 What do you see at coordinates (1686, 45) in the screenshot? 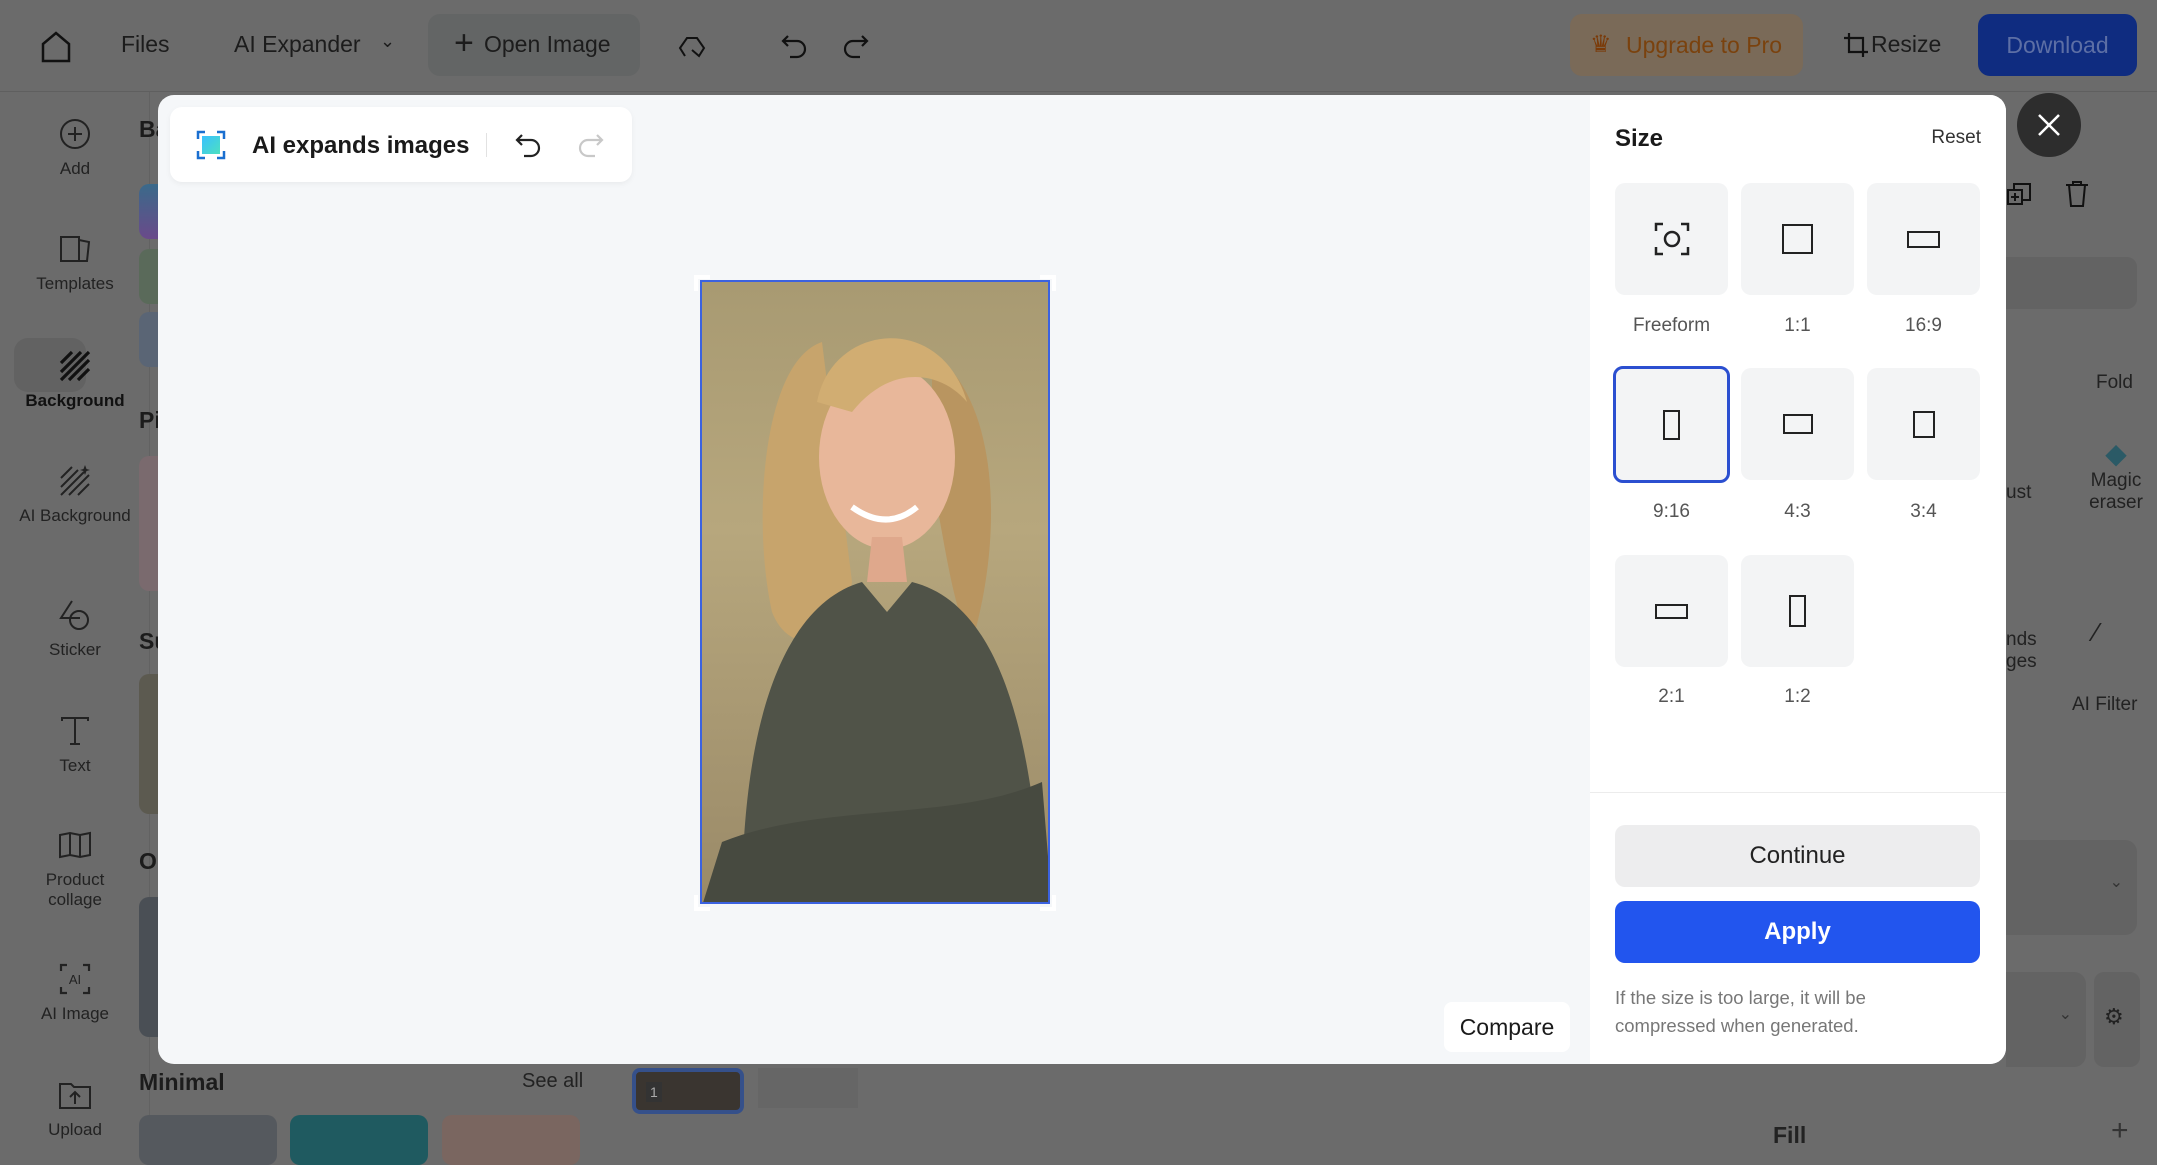
I see `upgrade-to-pro-button: ♛ Upgrade to Pro` at bounding box center [1686, 45].